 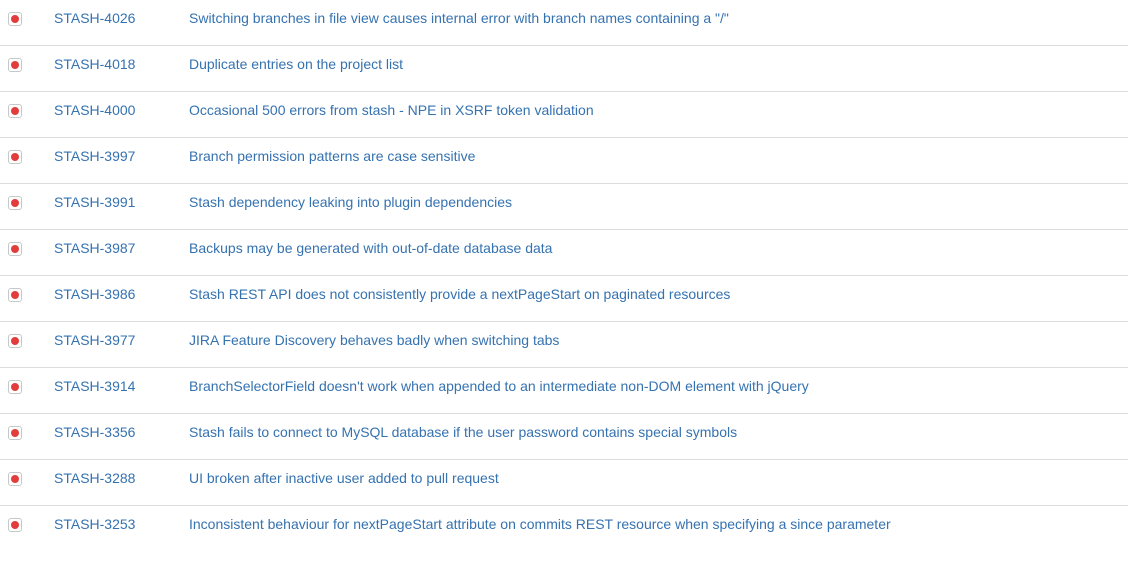 I want to click on issue-summary-link: Duplicate entries on the project list, so click(x=296, y=64).